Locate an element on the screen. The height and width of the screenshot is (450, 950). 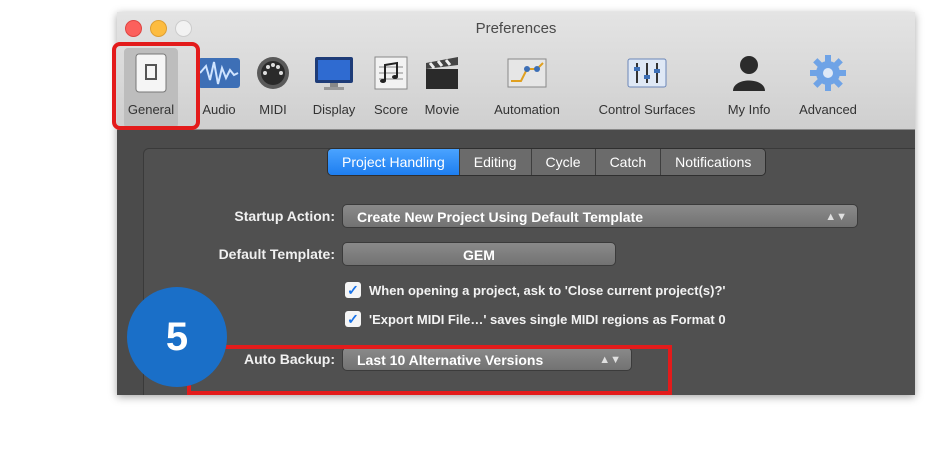
startup-action-label: Startup Action: is located at coordinates (284, 216).